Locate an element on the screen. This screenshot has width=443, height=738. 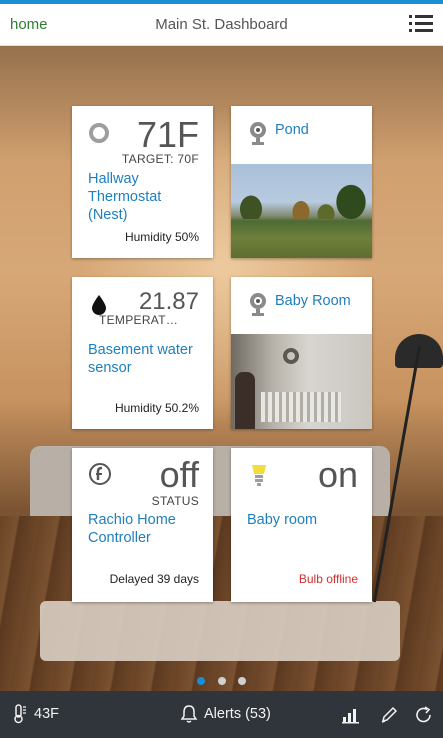
pond-camera-tile: Pond is located at coordinates (301, 182).